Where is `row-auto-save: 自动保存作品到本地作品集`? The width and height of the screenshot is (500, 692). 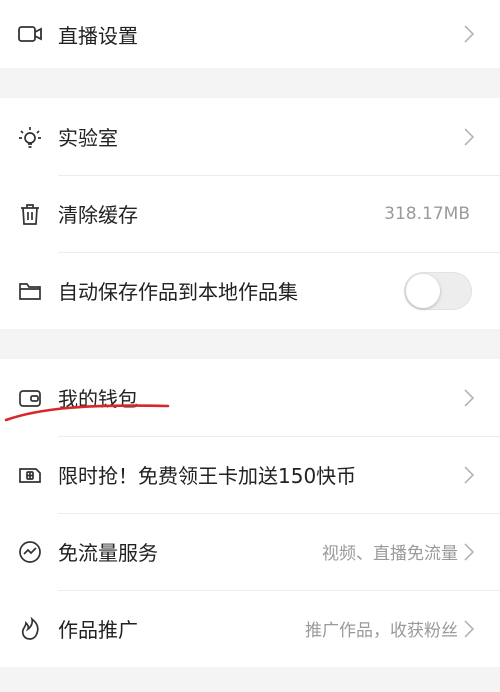
row-auto-save: 自动保存作品到本地作品集 is located at coordinates (250, 290).